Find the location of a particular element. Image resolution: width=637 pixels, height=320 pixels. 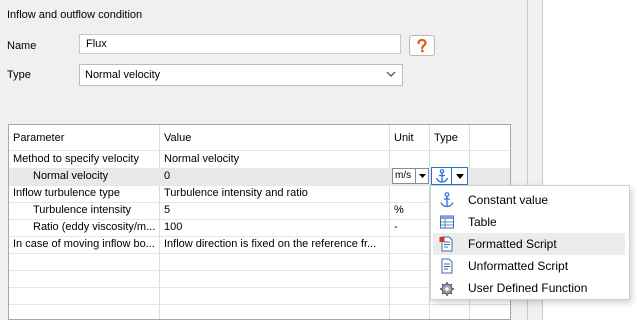

menu-item-formatted-script: Formatted Script is located at coordinates (529, 244).